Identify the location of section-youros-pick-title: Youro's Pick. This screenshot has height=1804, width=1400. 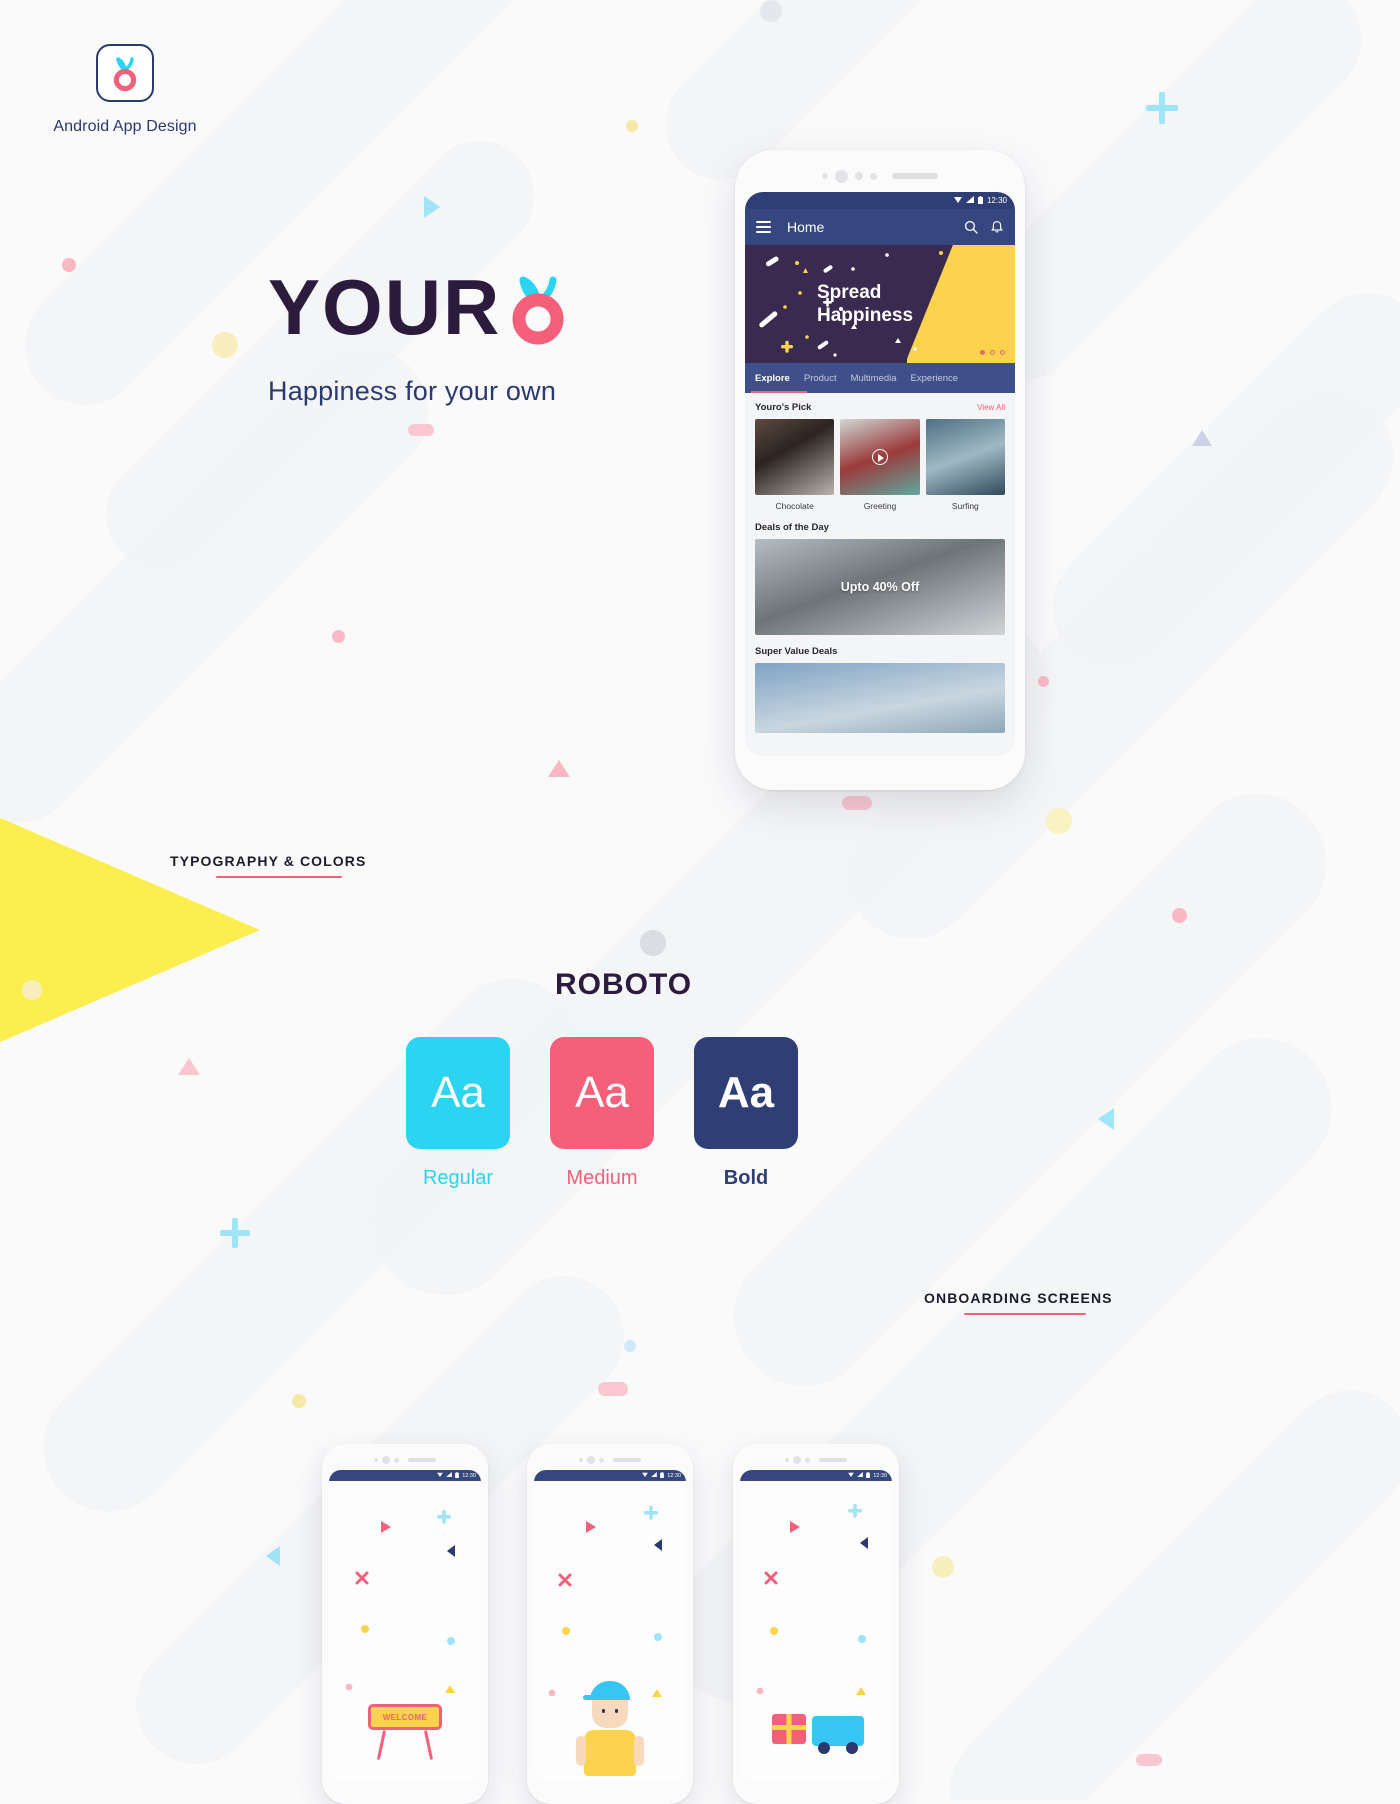
(783, 407).